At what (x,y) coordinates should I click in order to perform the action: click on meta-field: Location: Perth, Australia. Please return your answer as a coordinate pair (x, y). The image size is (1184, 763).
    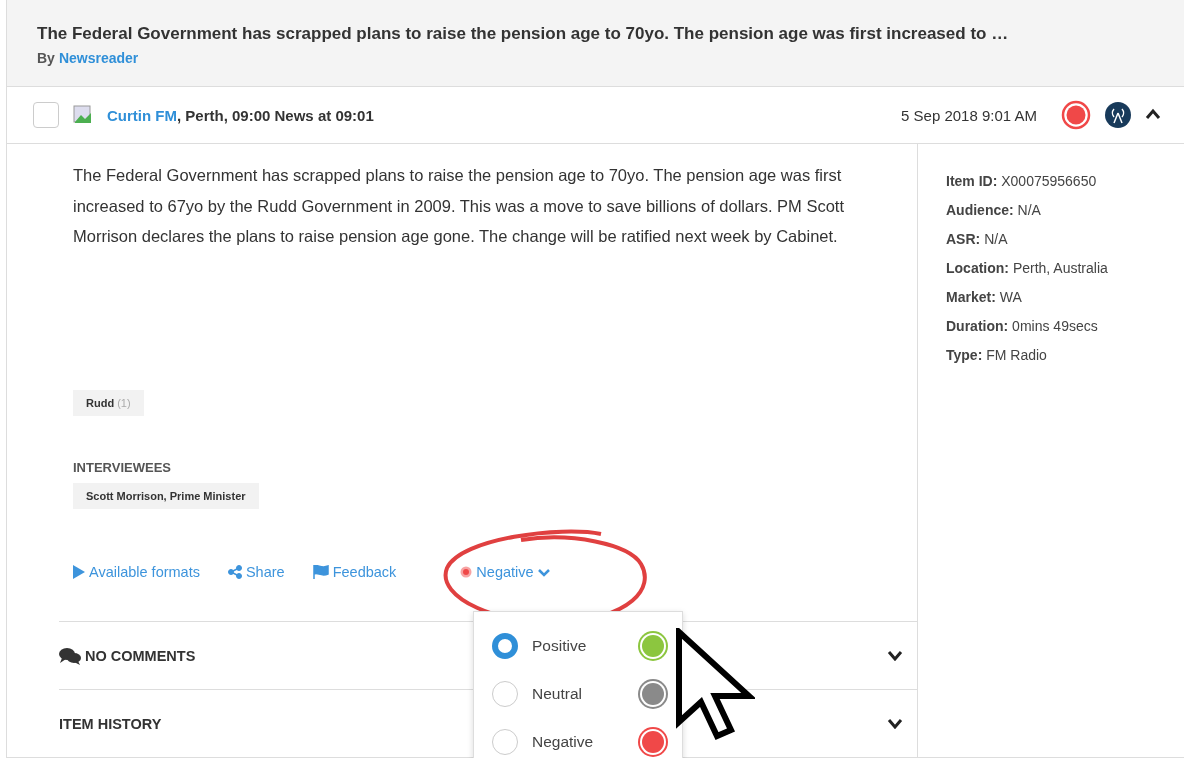
    Looking at the image, I should click on (1027, 268).